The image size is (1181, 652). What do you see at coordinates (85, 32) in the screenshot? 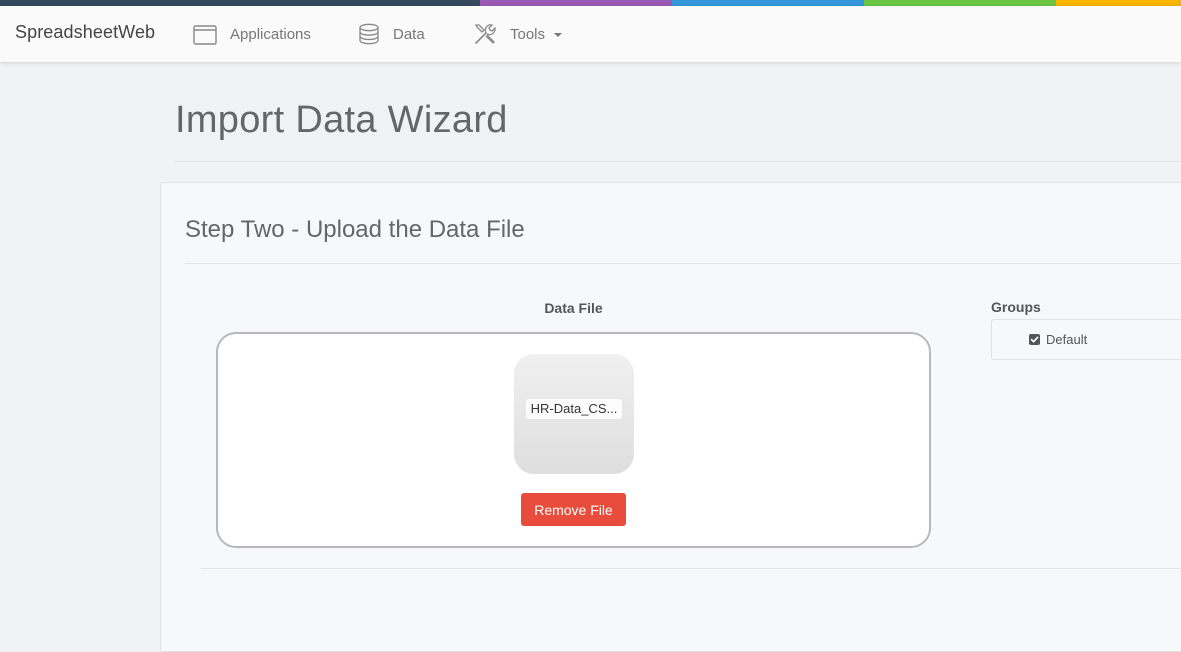
I see `brand-logo: SpreadsheetWeb` at bounding box center [85, 32].